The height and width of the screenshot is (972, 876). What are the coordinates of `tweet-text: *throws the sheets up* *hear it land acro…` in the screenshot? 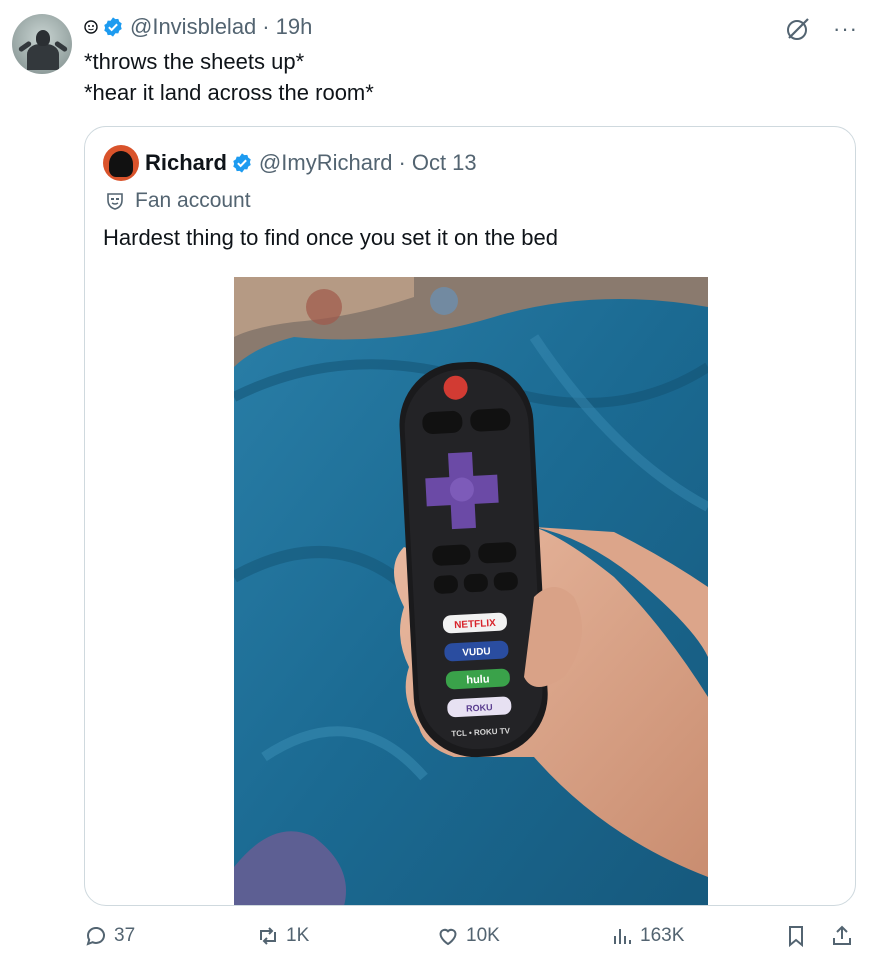 It's located at (229, 77).